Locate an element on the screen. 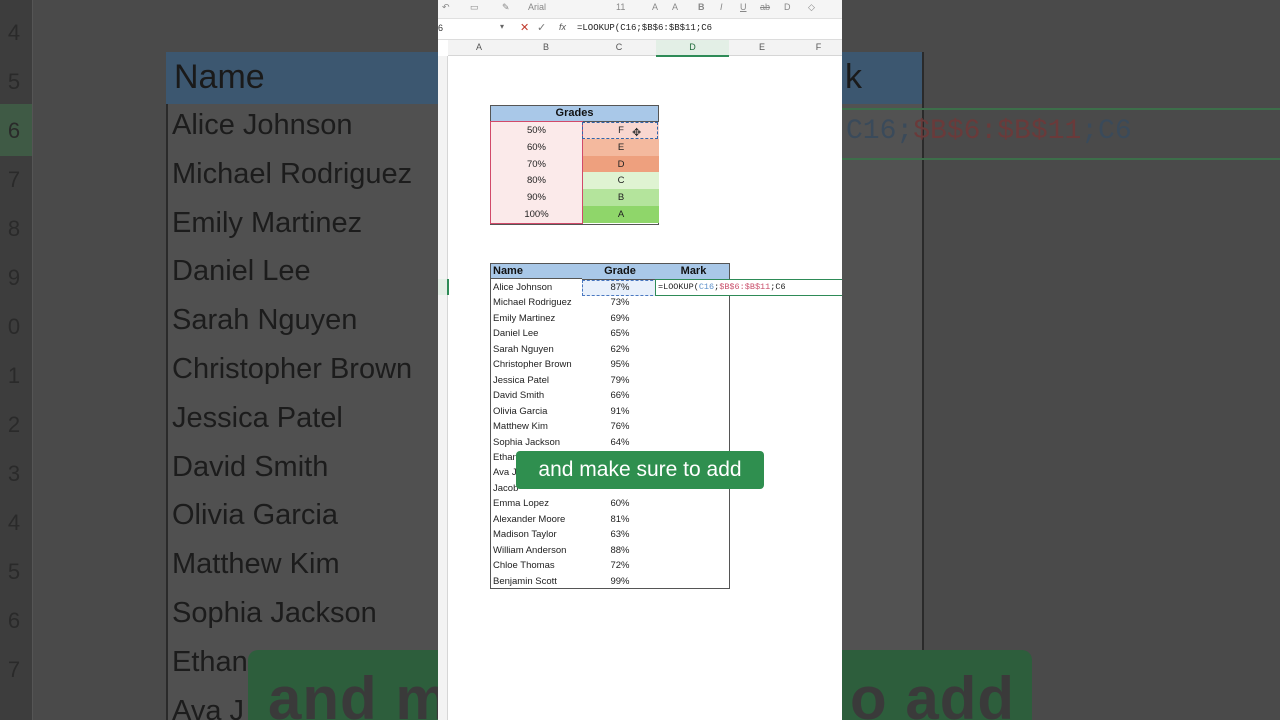  name-box-dropdown-icon: ▾ is located at coordinates (502, 26).